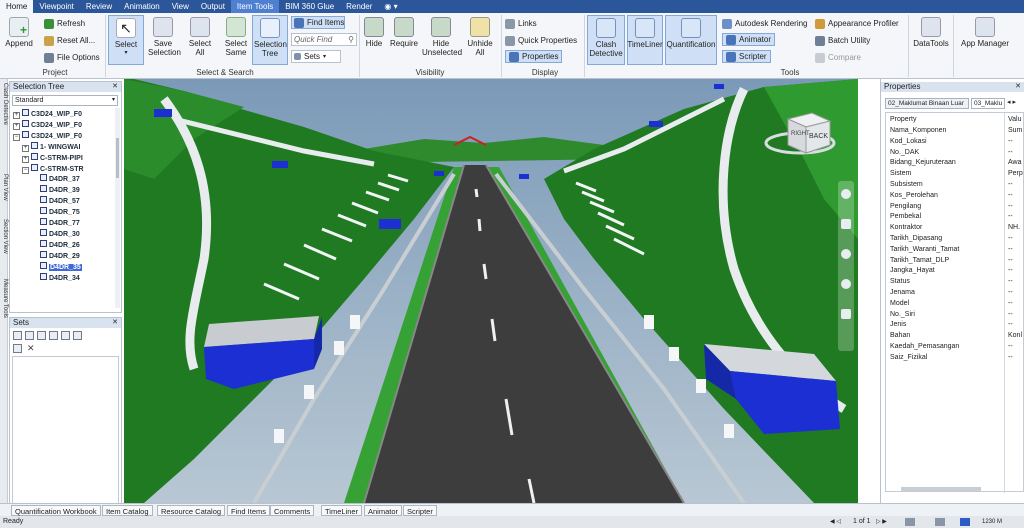  Describe the element at coordinates (842, 40) in the screenshot. I see `batch-utility-button: Batch Utility` at that location.